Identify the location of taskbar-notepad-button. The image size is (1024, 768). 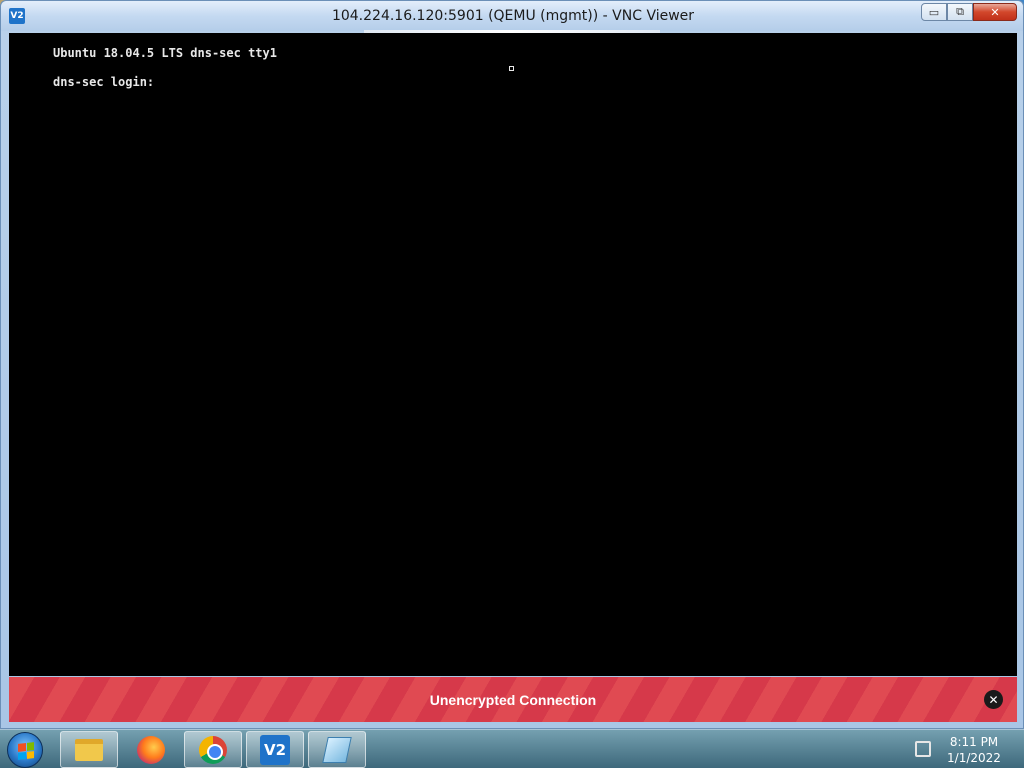
(337, 749).